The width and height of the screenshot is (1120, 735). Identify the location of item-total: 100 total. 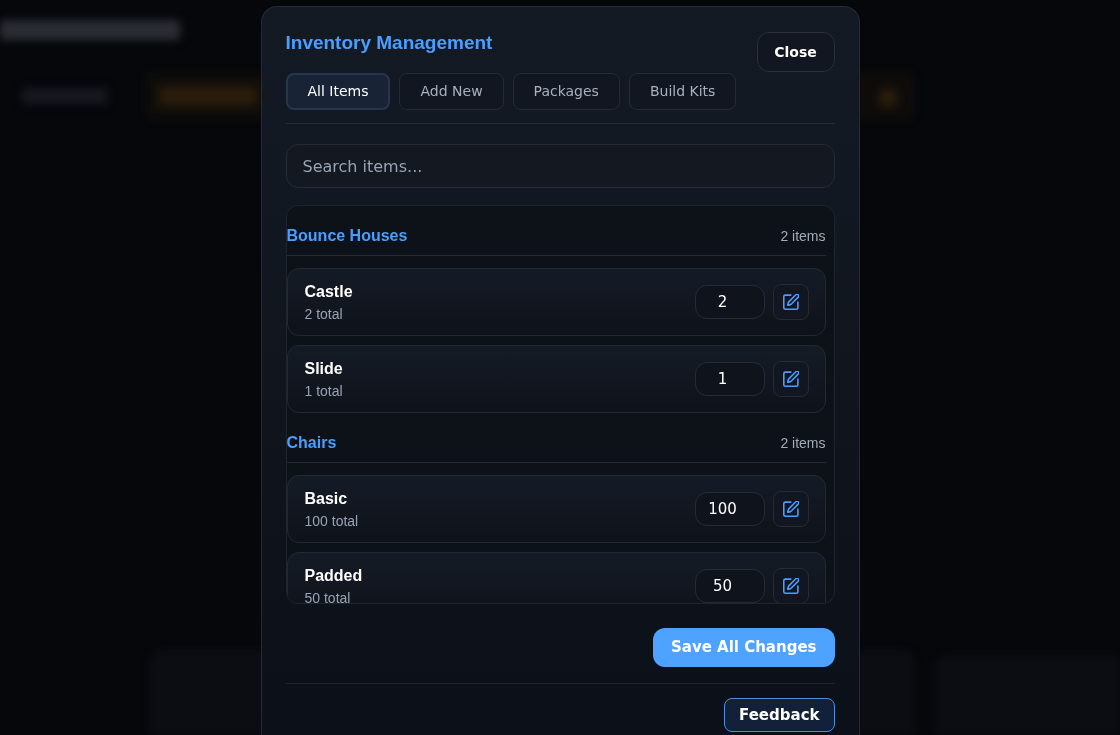
(331, 521).